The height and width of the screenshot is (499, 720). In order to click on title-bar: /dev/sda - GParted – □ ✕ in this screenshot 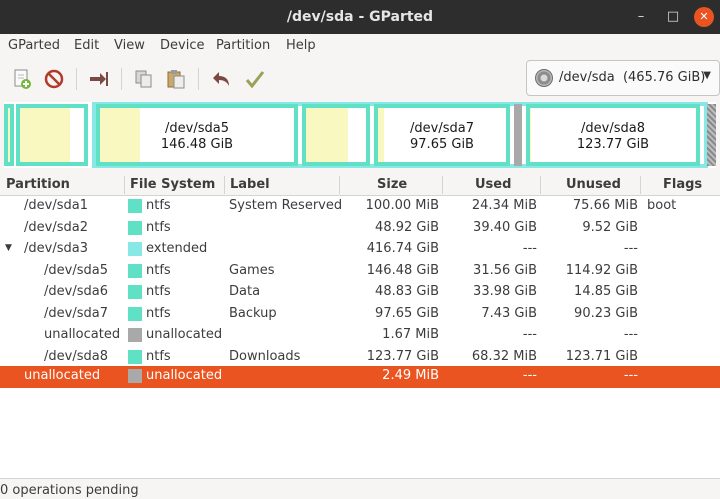, I will do `click(360, 17)`.